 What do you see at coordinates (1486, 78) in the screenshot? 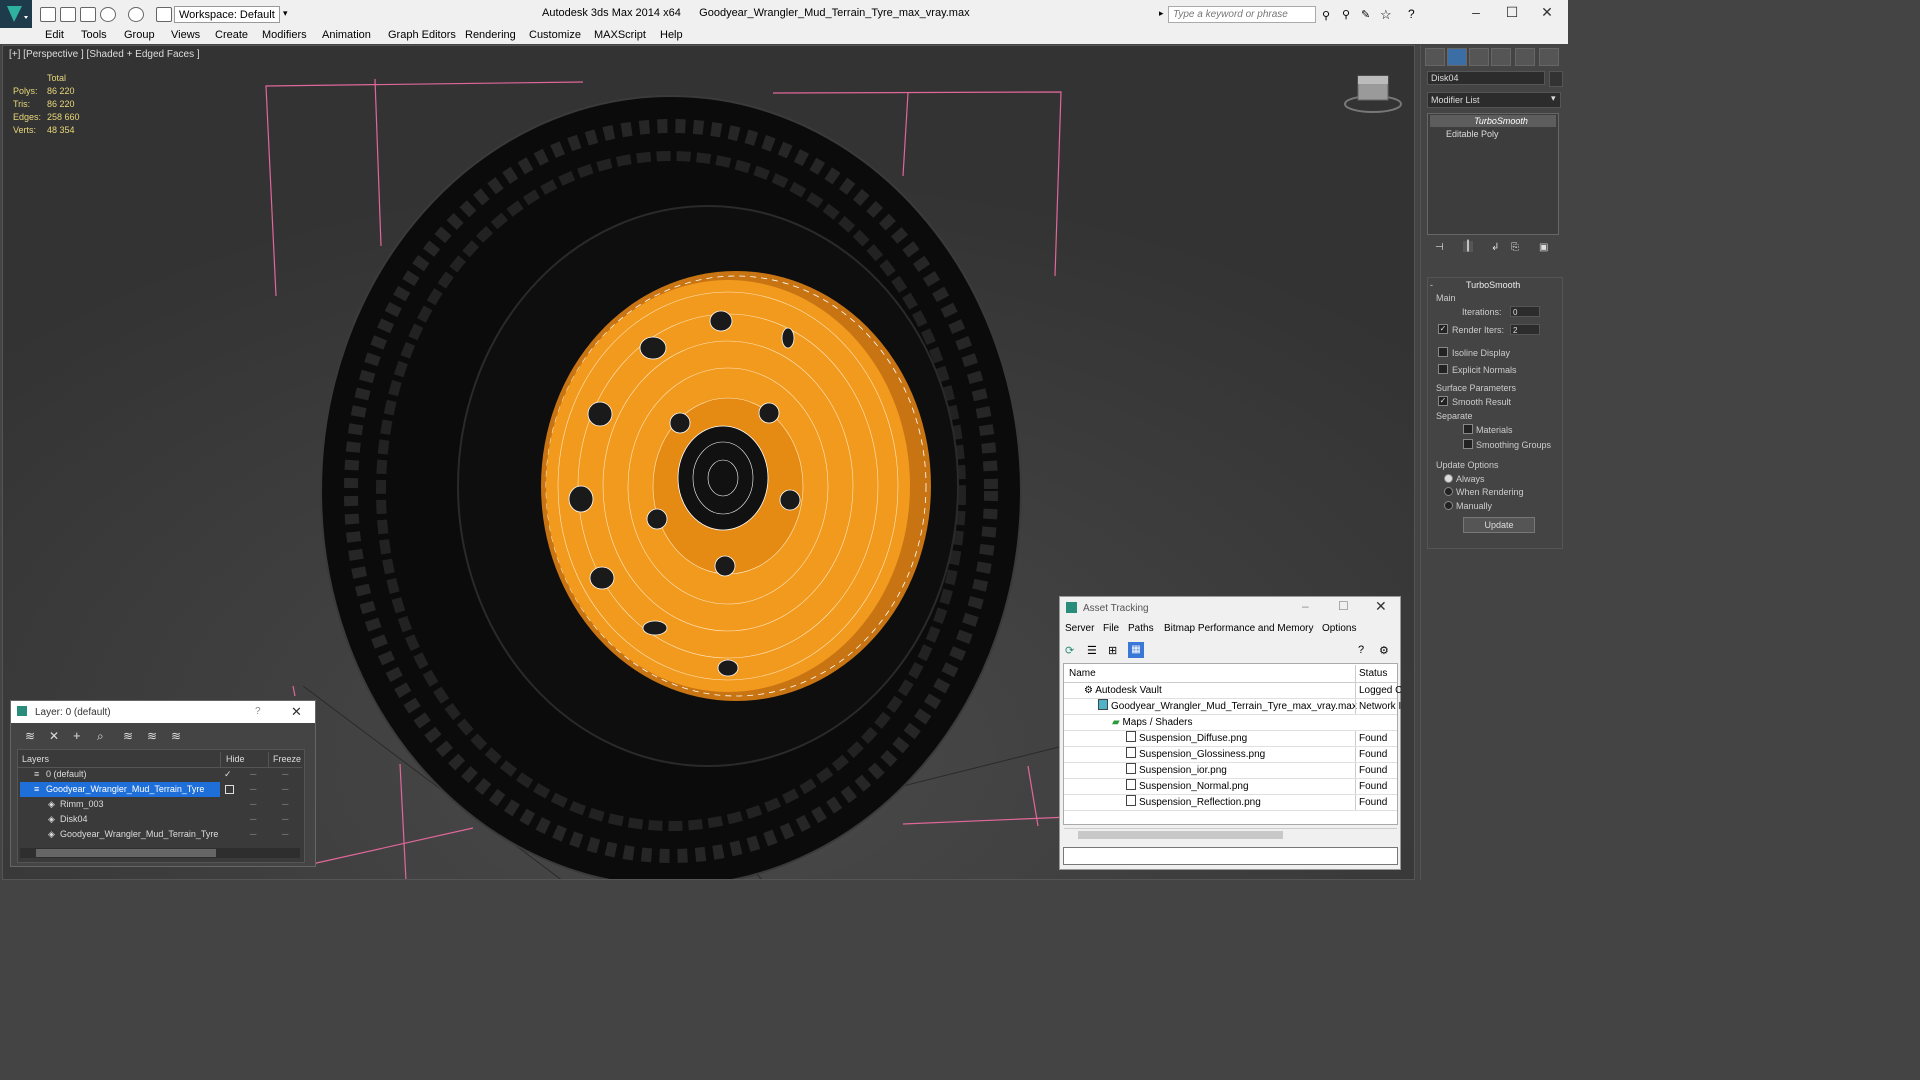
I see `object-name-field: Disk04` at bounding box center [1486, 78].